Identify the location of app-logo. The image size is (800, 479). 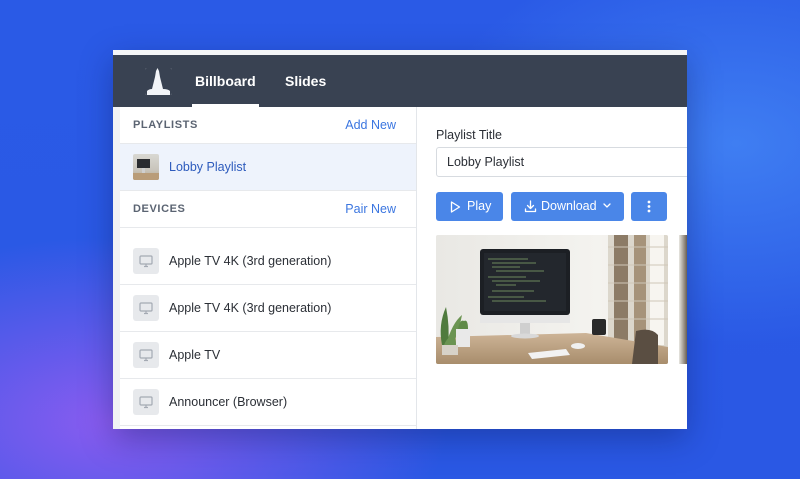
(158, 81).